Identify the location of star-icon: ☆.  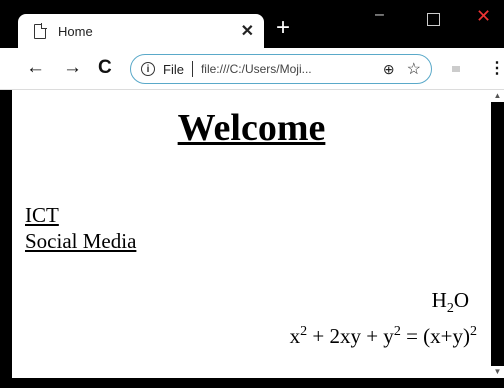
(414, 69).